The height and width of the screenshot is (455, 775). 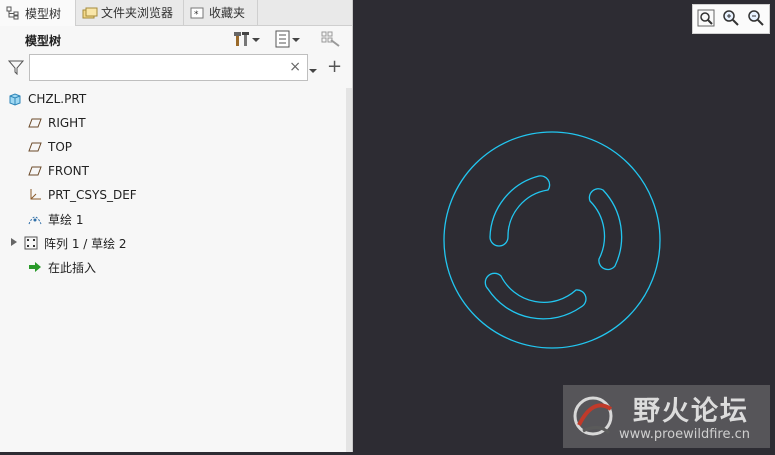 I want to click on search-input: ×, so click(x=168, y=67).